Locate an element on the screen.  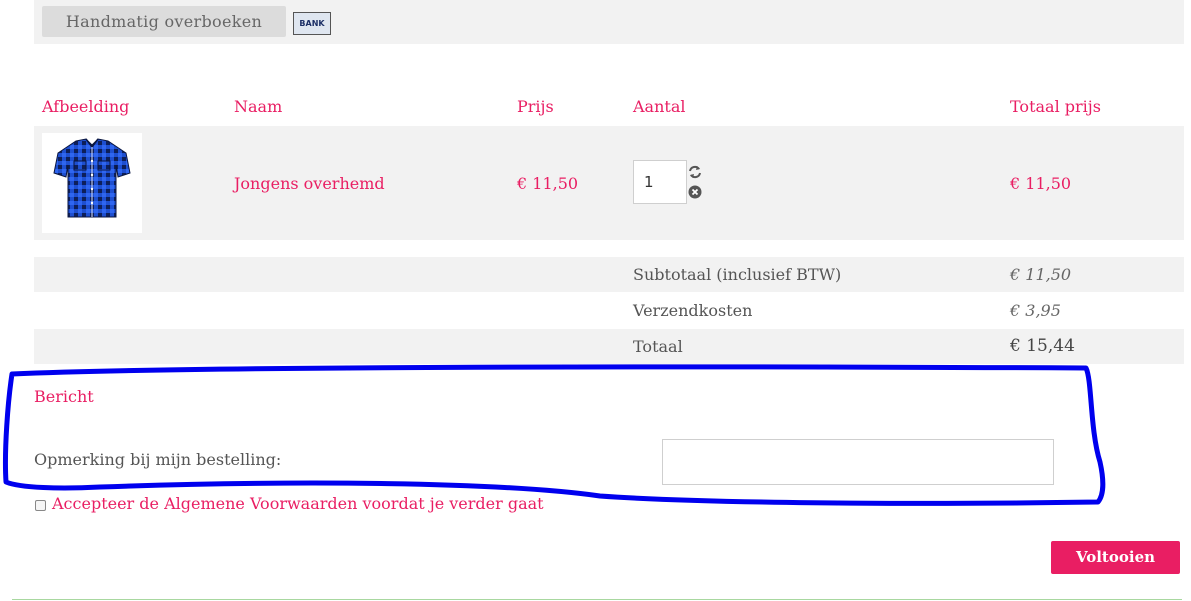
shirt-icon is located at coordinates (92, 178).